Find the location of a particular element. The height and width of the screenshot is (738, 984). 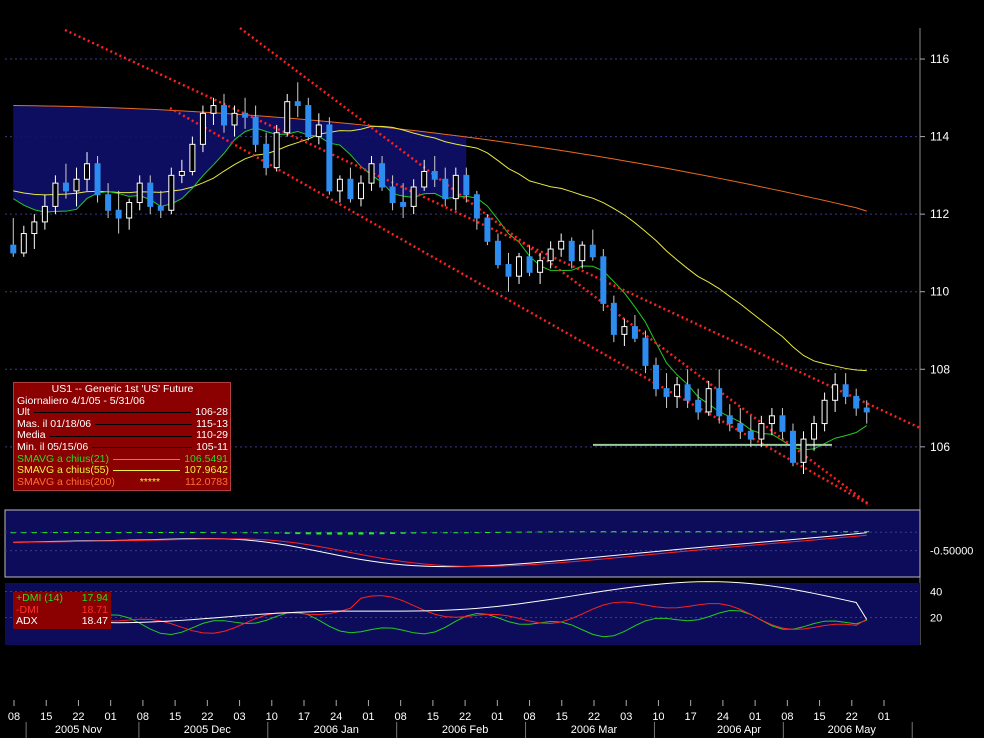

legend-row-value: 112.0783 is located at coordinates (206, 481).